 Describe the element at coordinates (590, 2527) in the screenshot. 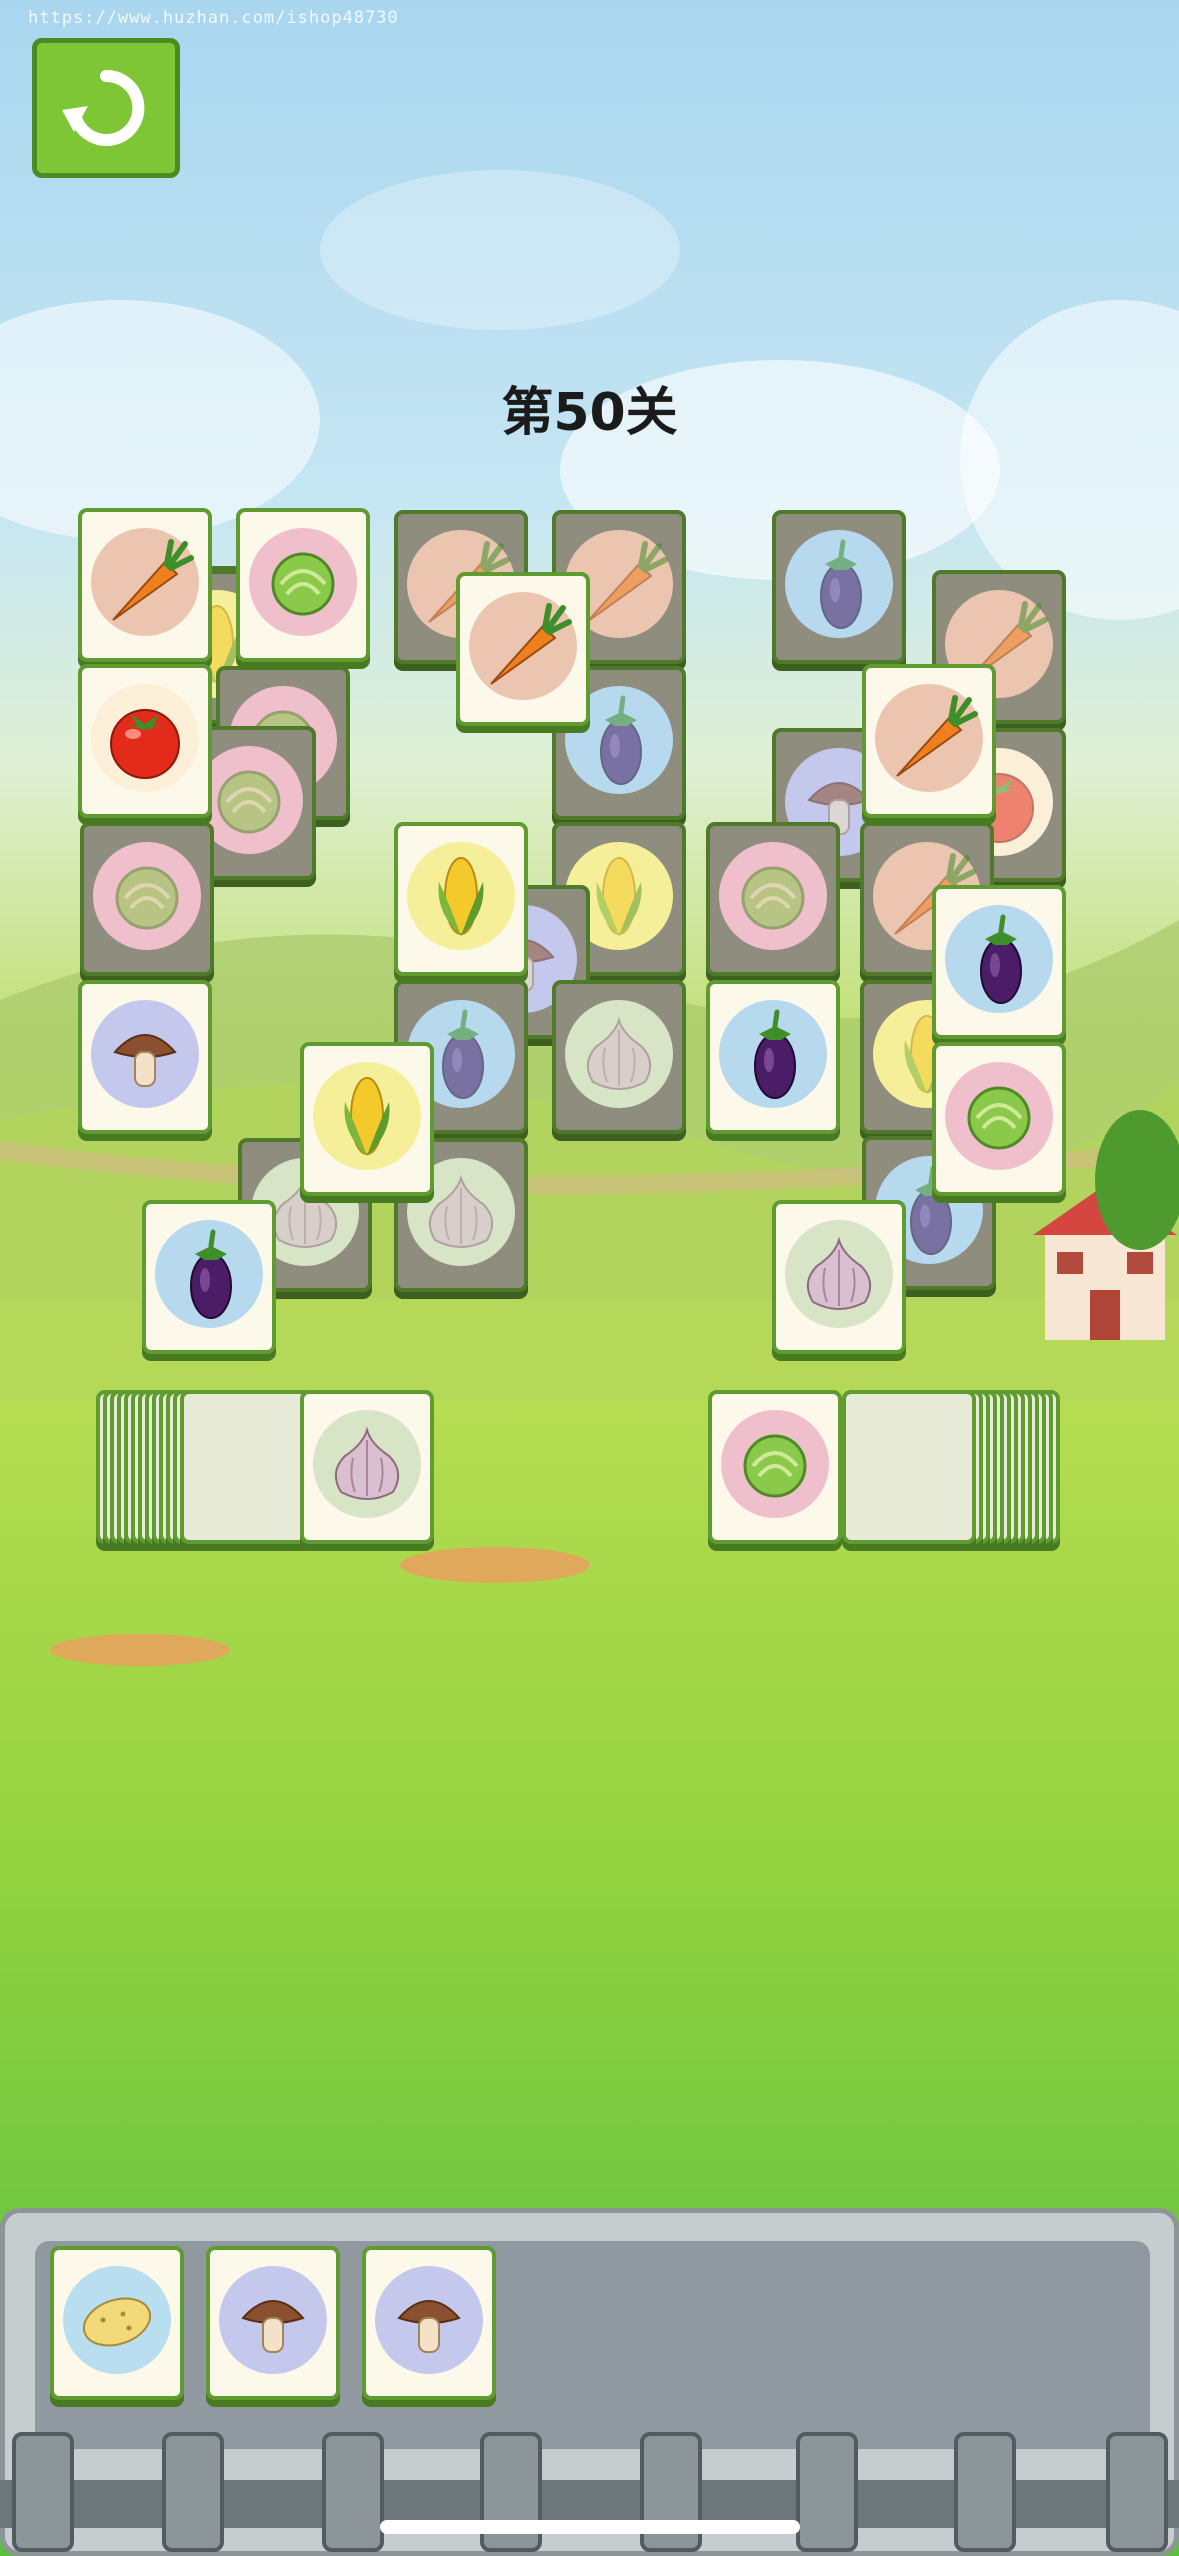

I see `home-indicator` at that location.